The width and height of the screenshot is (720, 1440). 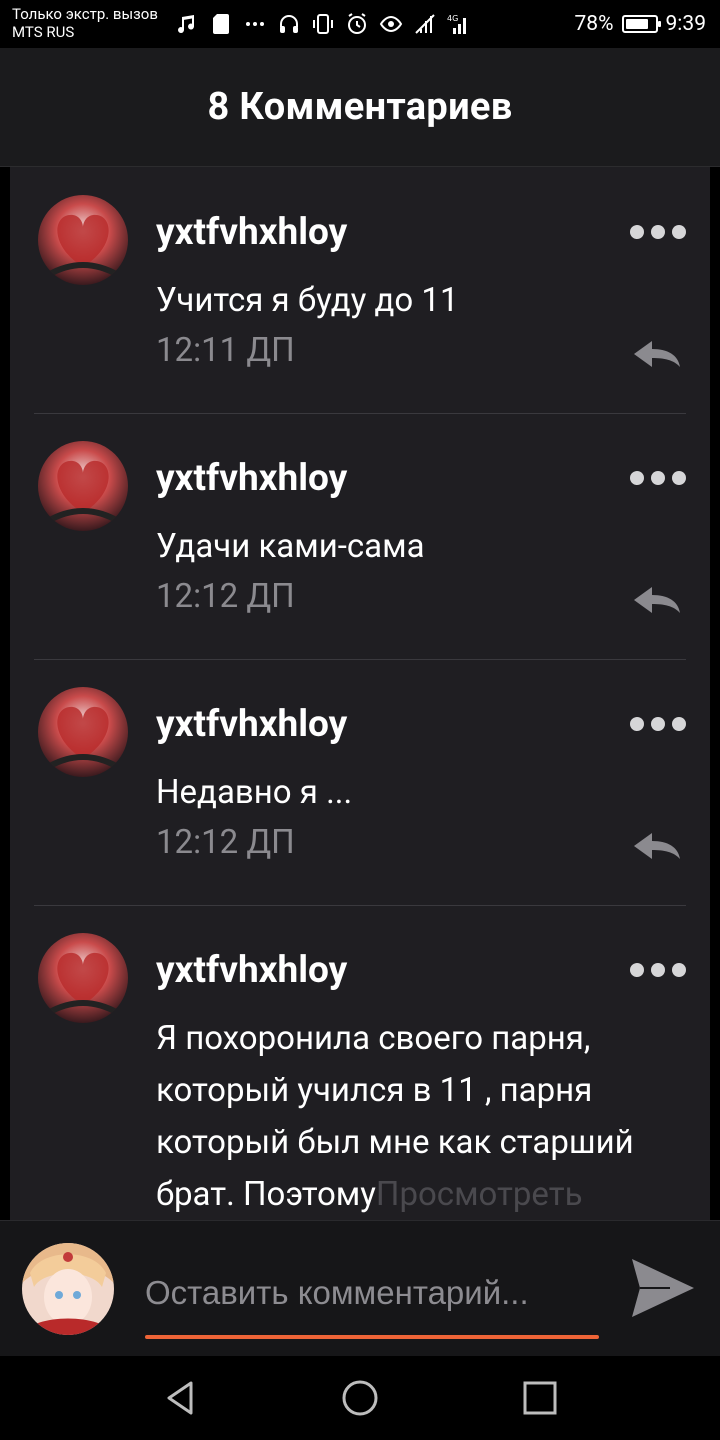 What do you see at coordinates (289, 24) in the screenshot?
I see `headset-icon` at bounding box center [289, 24].